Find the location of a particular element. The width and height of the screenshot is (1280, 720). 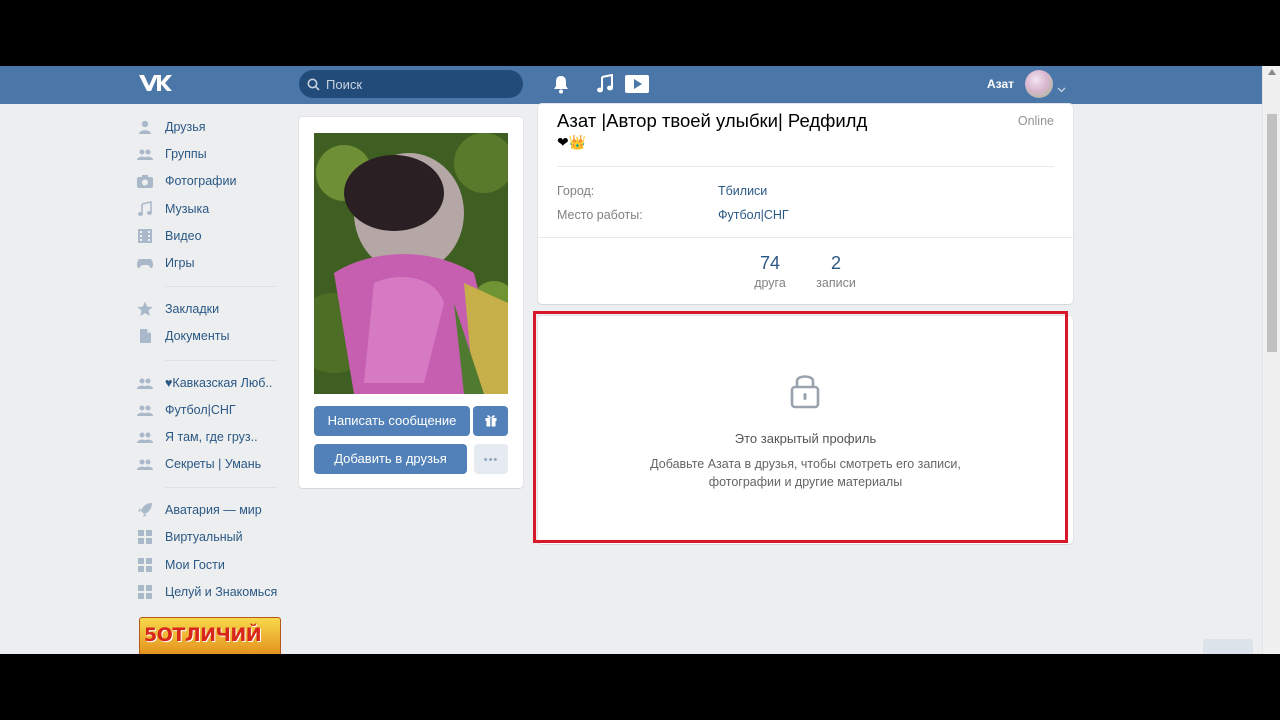

ad-banner: 5ОТЛИЧИЙ is located at coordinates (210, 635).